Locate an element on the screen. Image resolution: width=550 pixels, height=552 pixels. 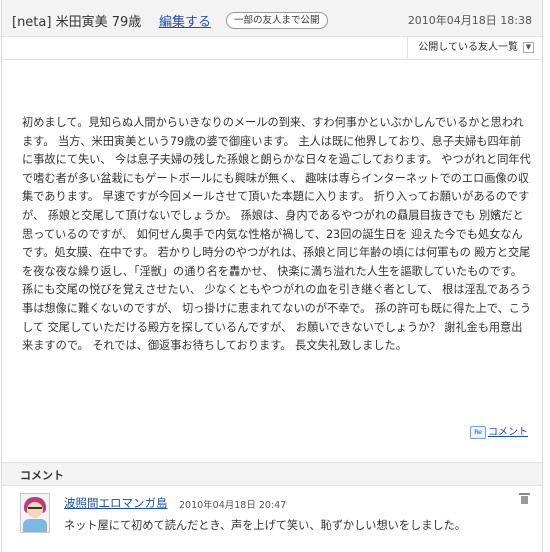
comment-link-label: コメント is located at coordinates (508, 432).